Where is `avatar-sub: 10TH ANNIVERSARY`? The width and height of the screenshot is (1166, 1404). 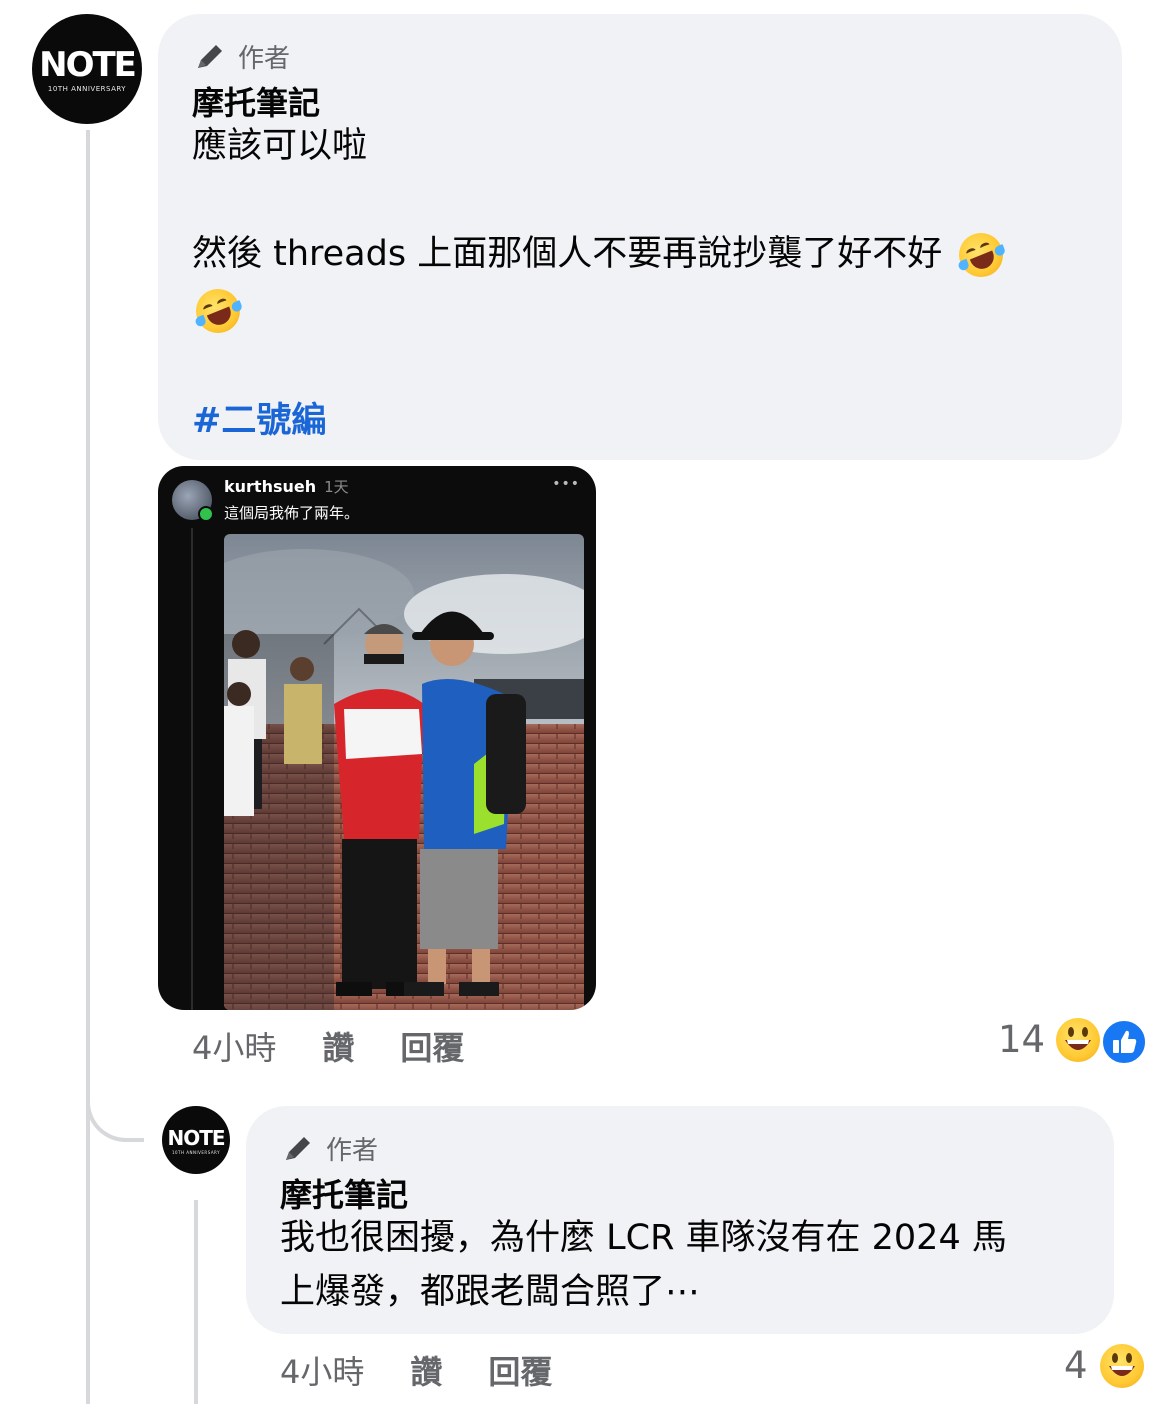 avatar-sub: 10TH ANNIVERSARY is located at coordinates (87, 89).